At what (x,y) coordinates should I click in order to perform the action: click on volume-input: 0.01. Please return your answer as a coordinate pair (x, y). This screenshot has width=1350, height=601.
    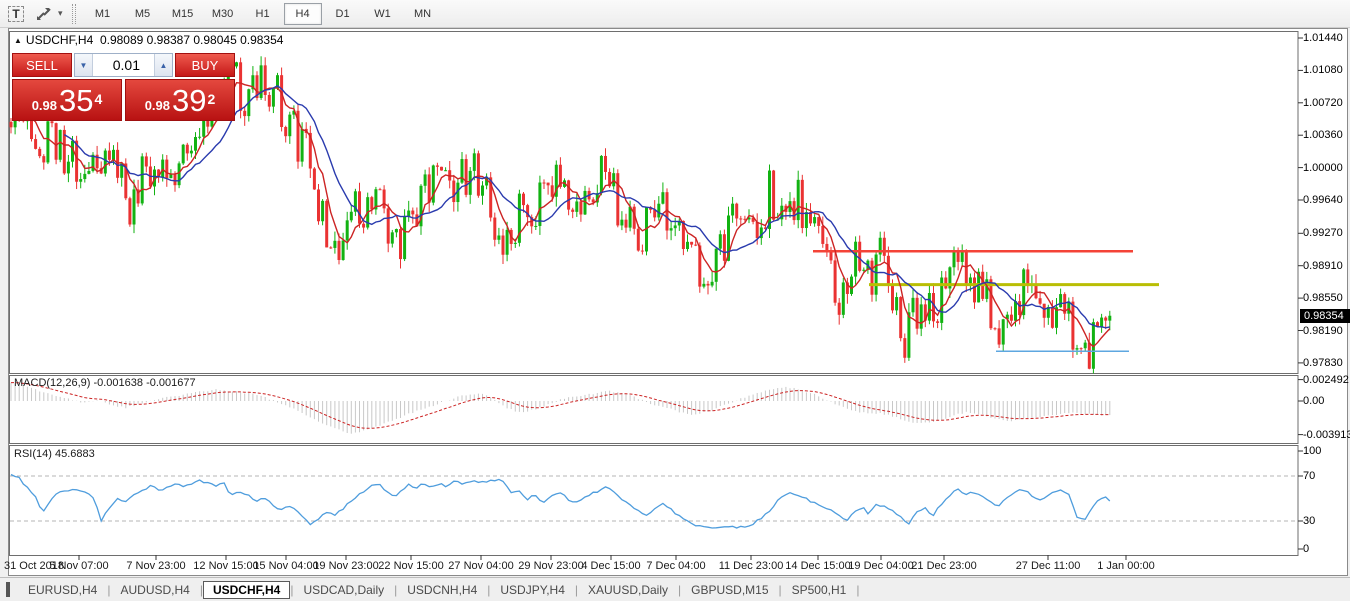
    Looking at the image, I should click on (123, 65).